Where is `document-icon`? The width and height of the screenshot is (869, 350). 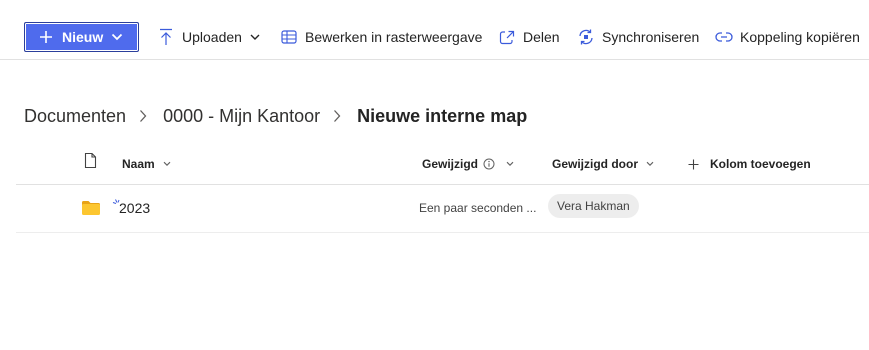 document-icon is located at coordinates (90, 162).